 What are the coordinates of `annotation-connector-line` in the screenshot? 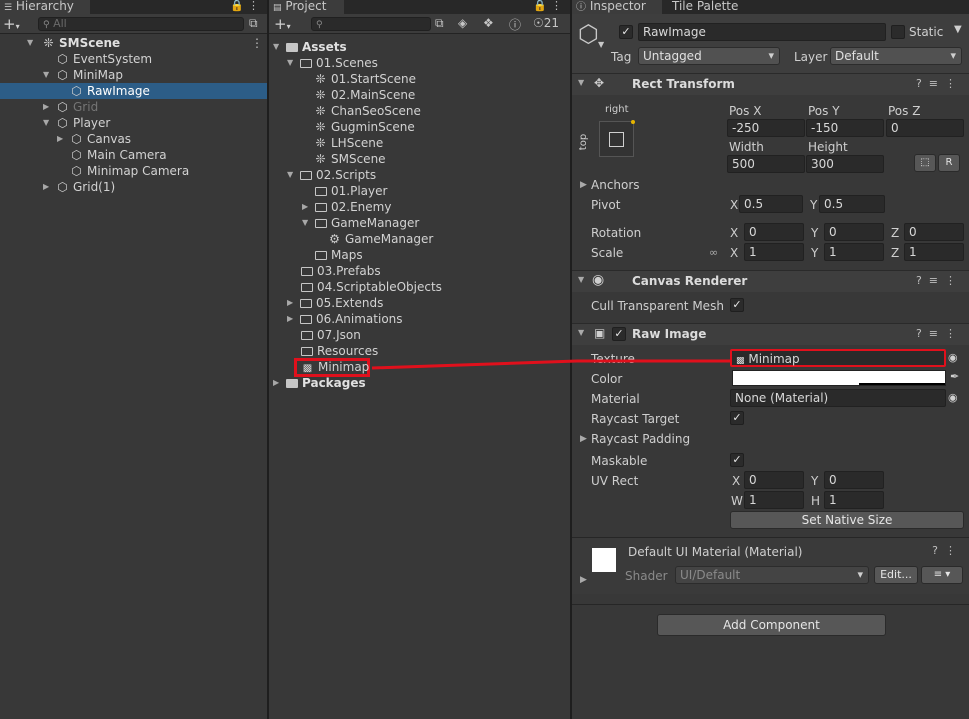 It's located at (551, 364).